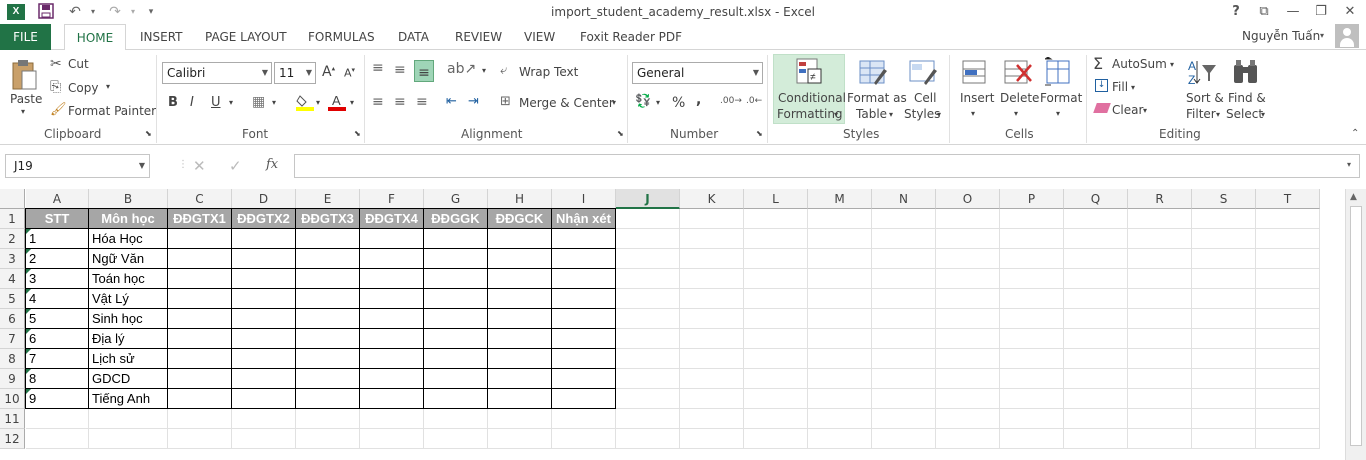  I want to click on cell: 2, so click(57, 259).